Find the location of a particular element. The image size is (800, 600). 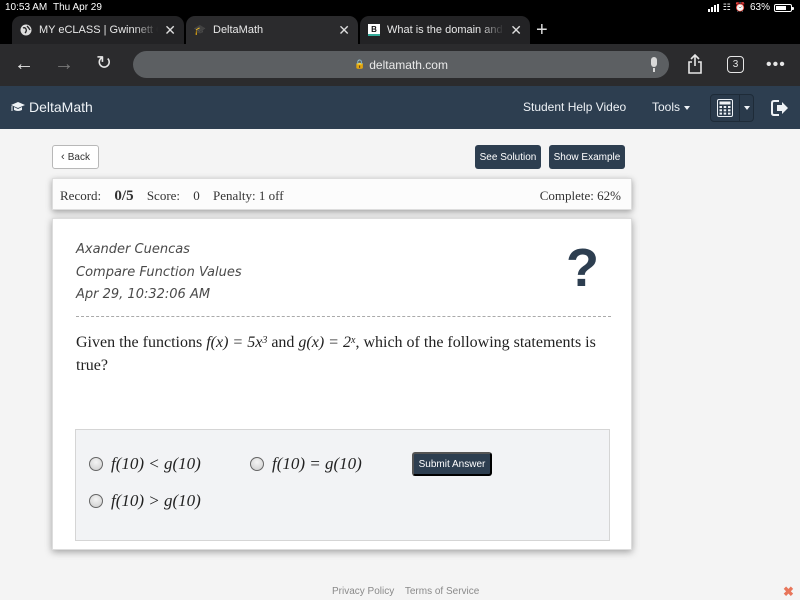

calculator-button is located at coordinates (725, 108).